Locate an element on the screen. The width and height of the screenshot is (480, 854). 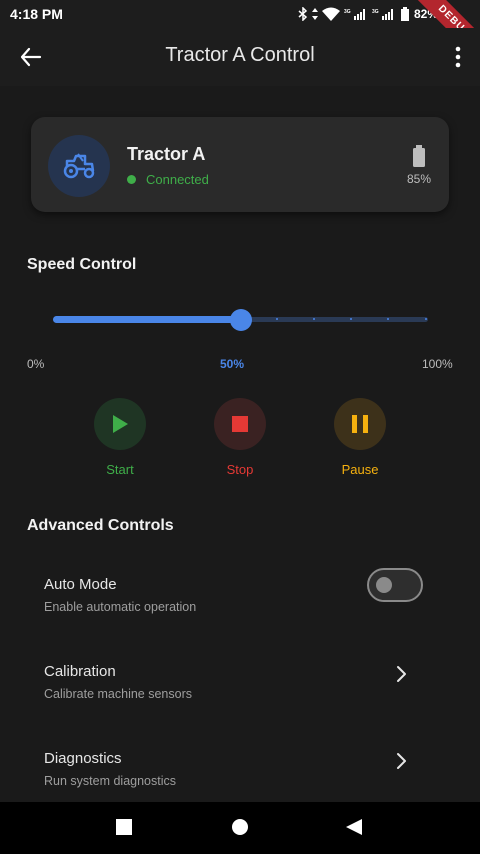
start-button: Start is located at coordinates (120, 437).